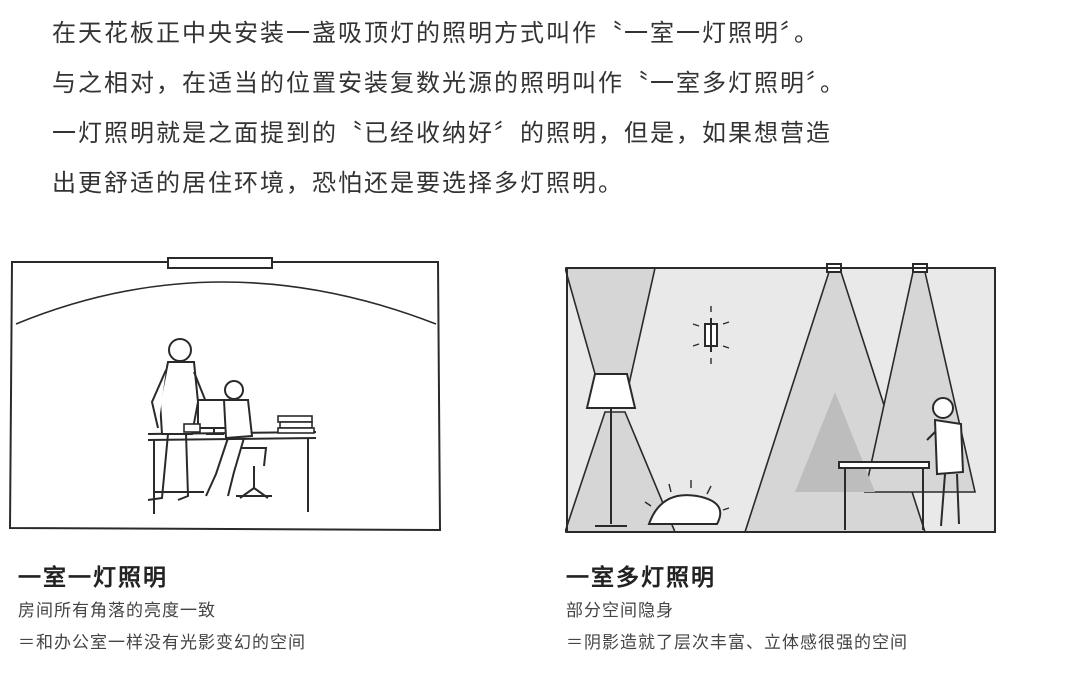 The width and height of the screenshot is (1080, 698). Describe the element at coordinates (737, 610) in the screenshot. I see `multi-light-caption: 一室多灯照明 部分空间隐身 ＝阴影造就了层次丰富、立体感很强的空间` at that location.